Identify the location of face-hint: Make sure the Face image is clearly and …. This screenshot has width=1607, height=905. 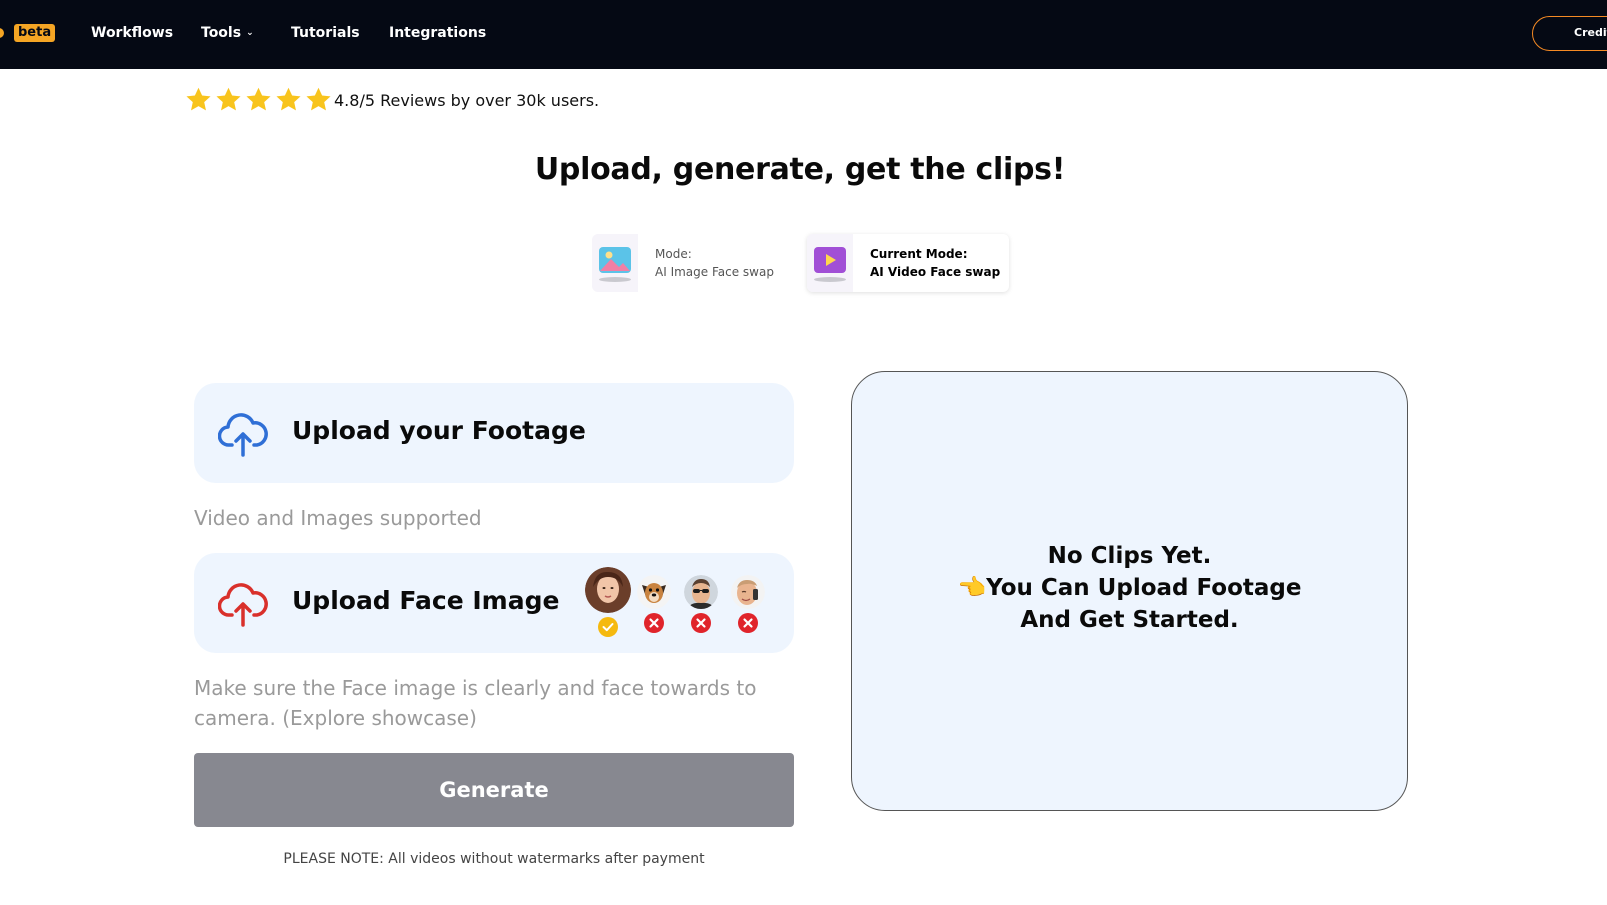
(475, 703).